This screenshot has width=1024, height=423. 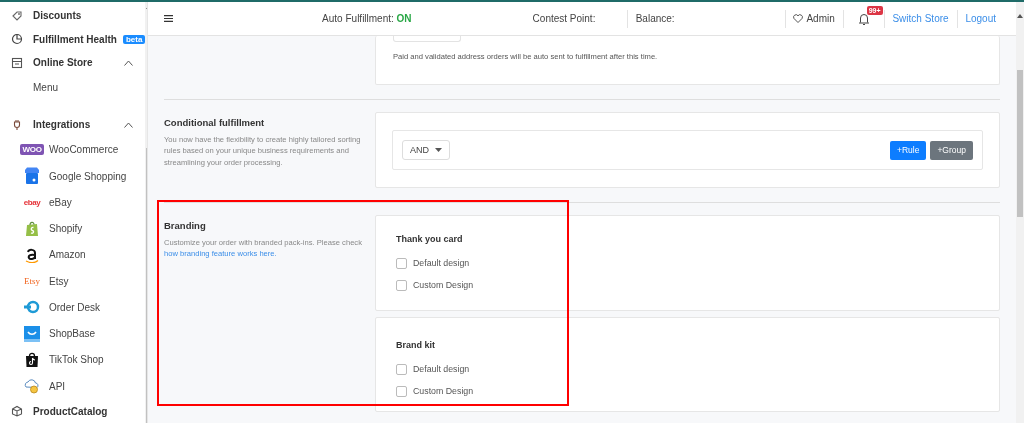 I want to click on section-title: Branding, so click(x=185, y=225).